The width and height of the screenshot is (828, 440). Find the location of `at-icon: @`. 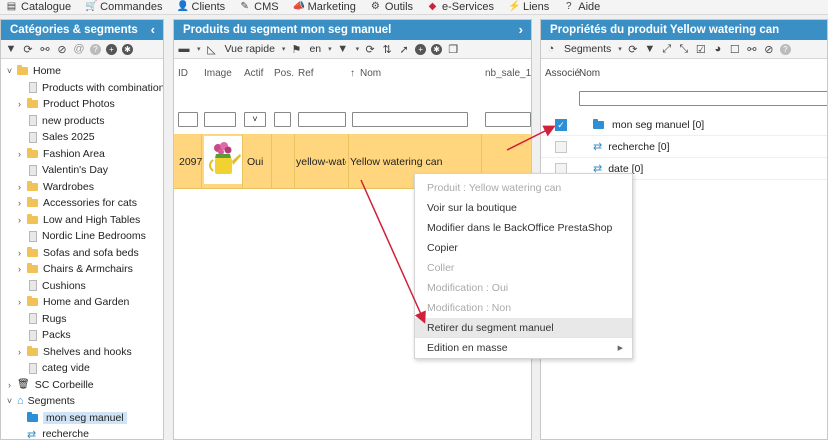

at-icon: @ is located at coordinates (79, 49).